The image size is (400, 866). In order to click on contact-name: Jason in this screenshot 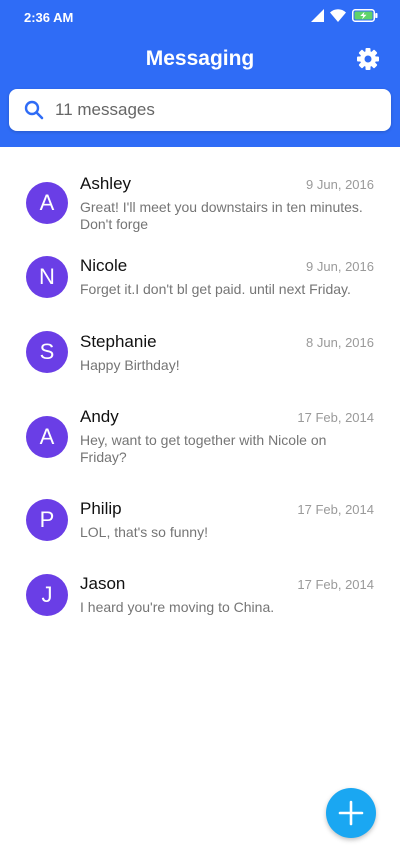, I will do `click(103, 583)`.